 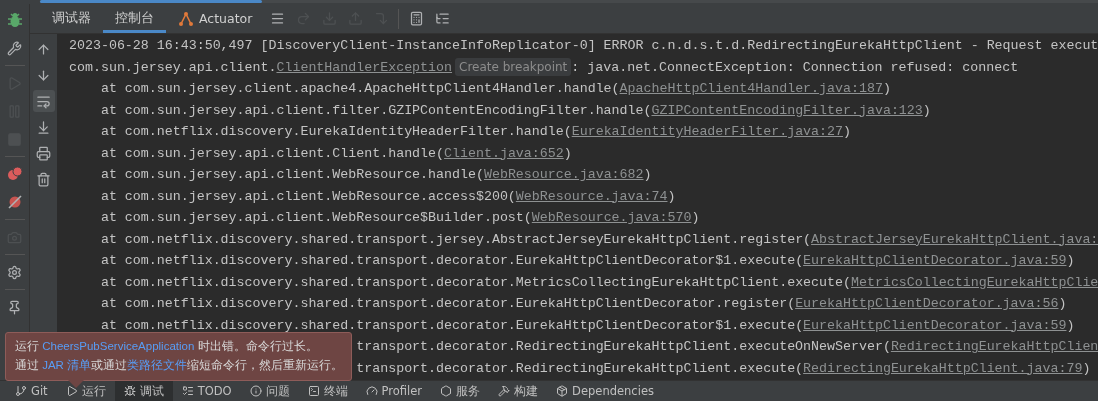 I want to click on source-link: ClientHandlerException, so click(x=364, y=67).